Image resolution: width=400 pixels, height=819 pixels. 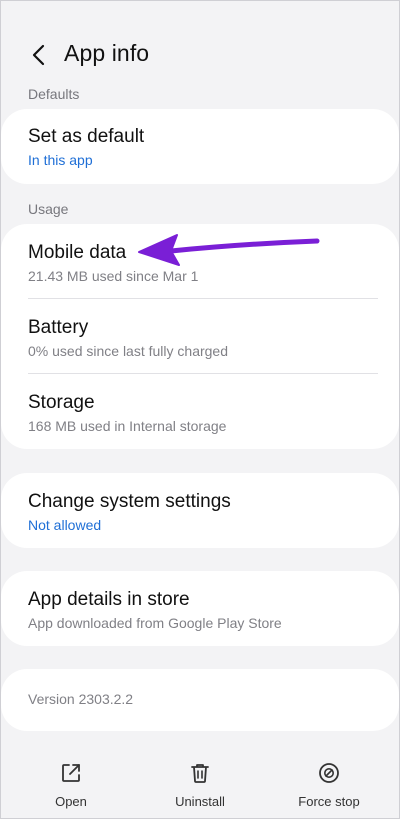 I want to click on chevron-left-icon, so click(x=38, y=55).